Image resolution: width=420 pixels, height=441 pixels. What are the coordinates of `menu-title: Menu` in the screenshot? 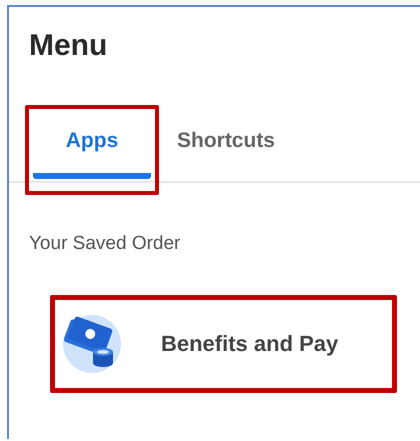 It's located at (68, 46).